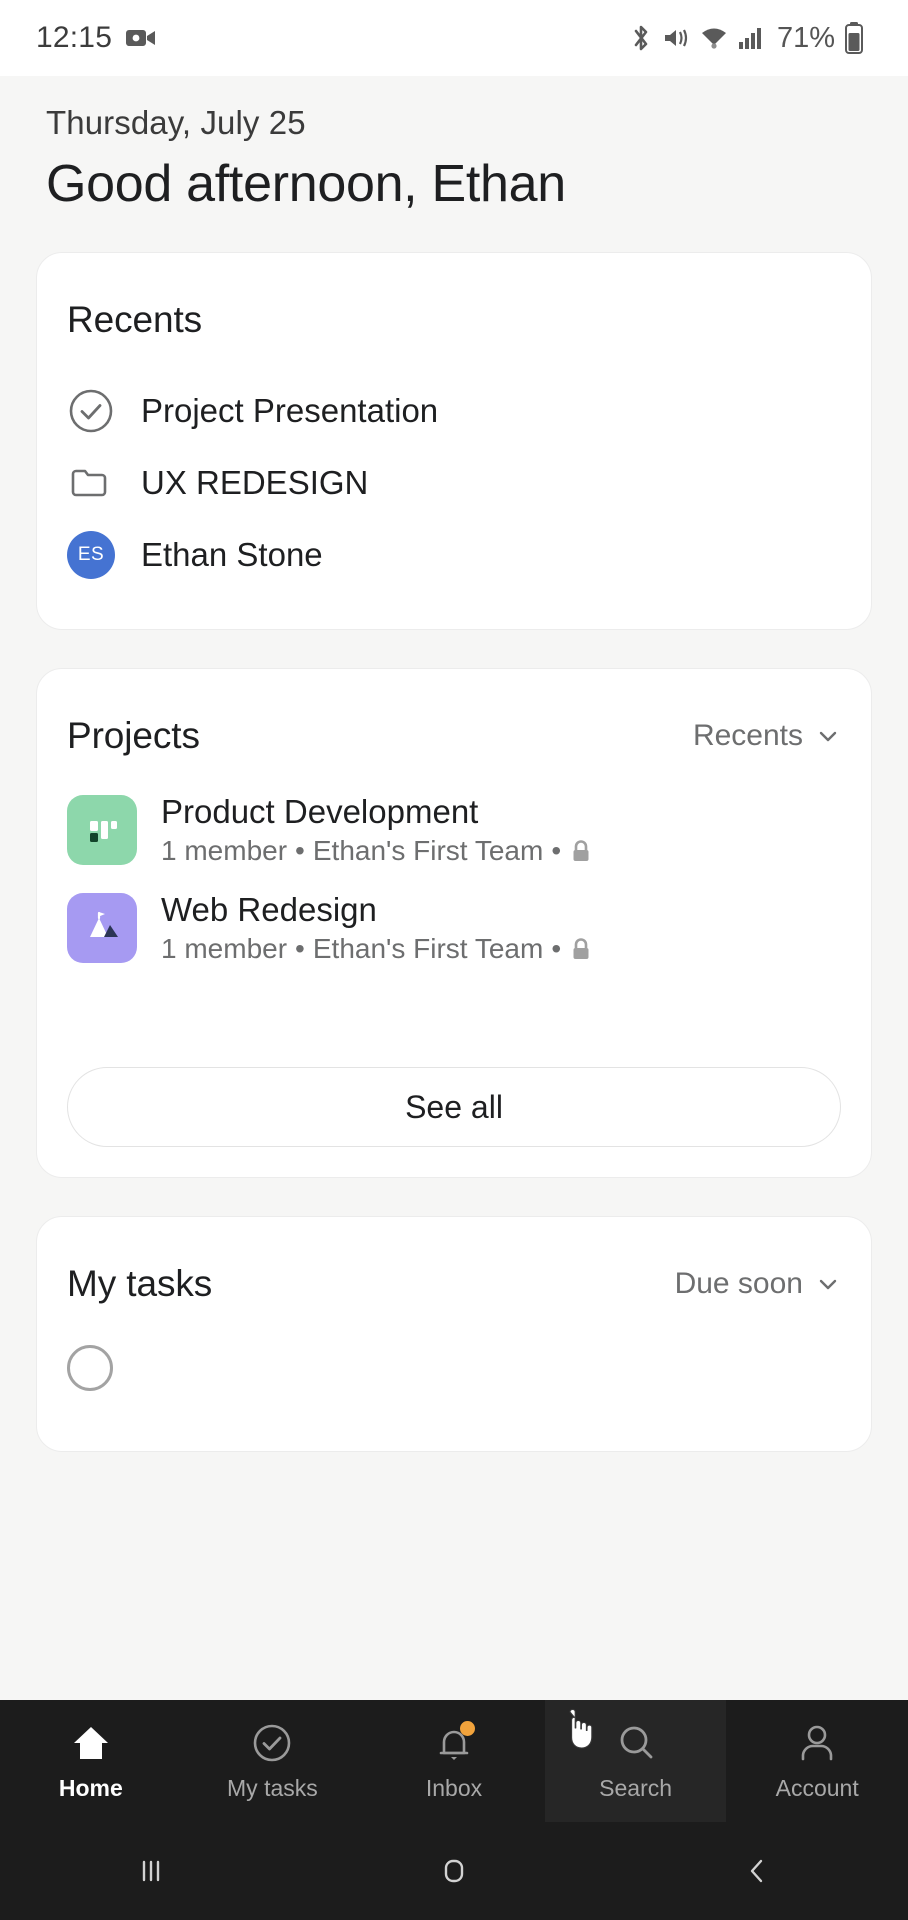  I want to click on video-camera-icon, so click(141, 38).